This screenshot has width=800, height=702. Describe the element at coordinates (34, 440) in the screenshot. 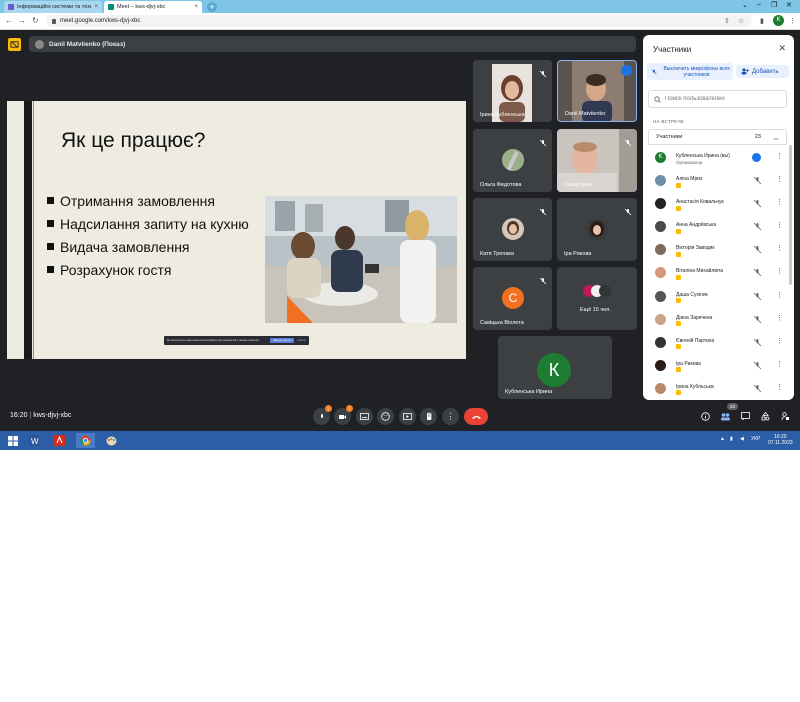

I see `taskbar-word: W` at that location.